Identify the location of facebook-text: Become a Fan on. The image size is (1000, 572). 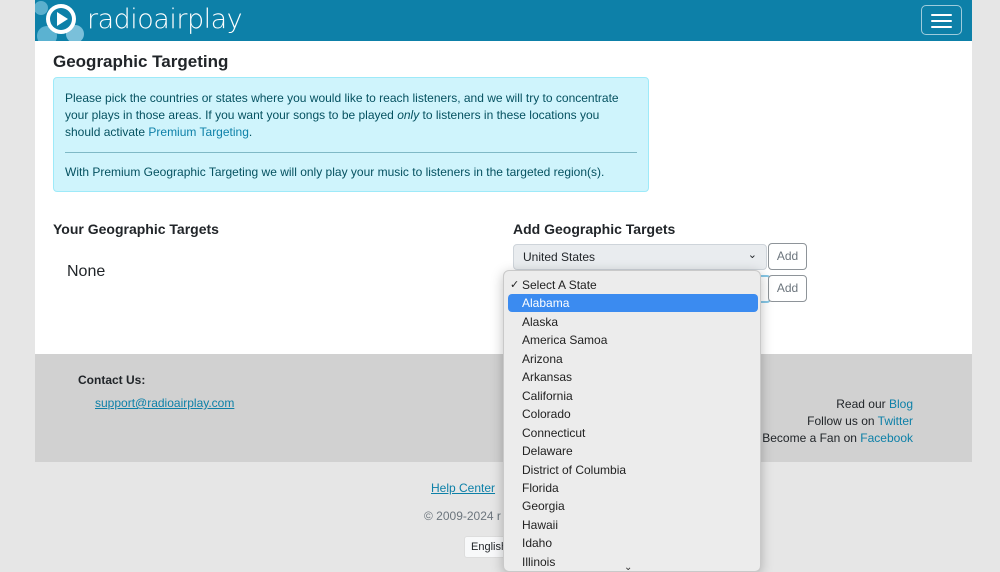
(811, 438).